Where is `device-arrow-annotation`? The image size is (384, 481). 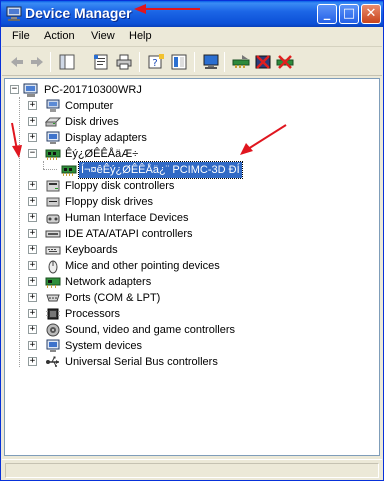
device-arrow-annotation is located at coordinates (263, 139).